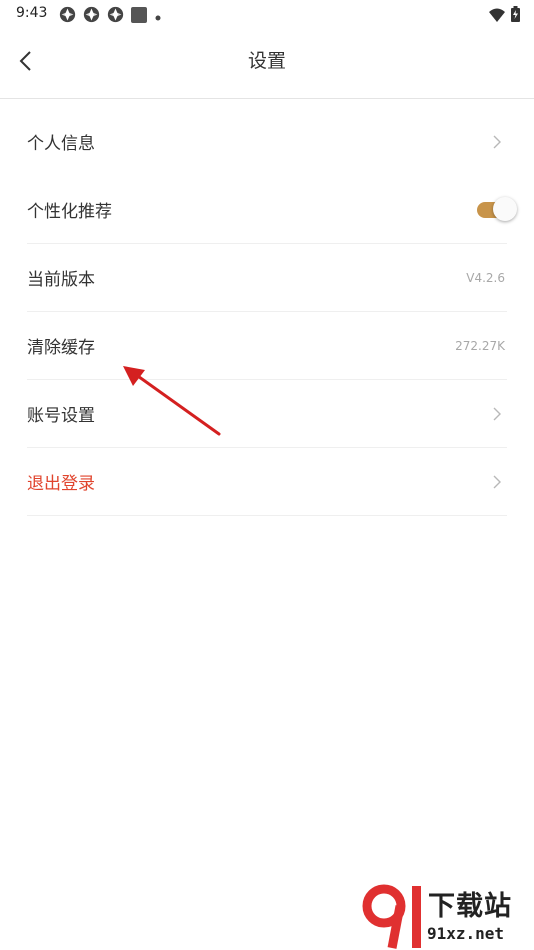 This screenshot has width=534, height=950. I want to click on status-time: 9:43, so click(32, 13).